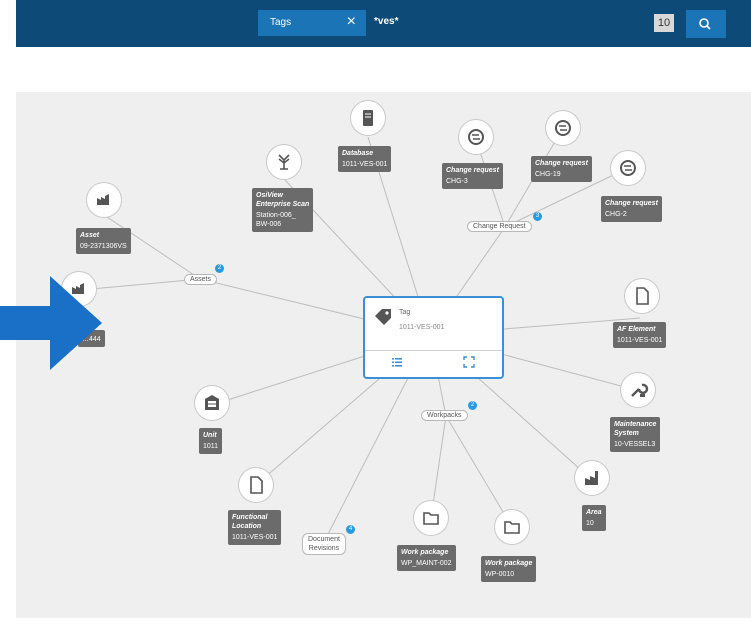  I want to click on asset-card-value: 09-2371306VS, so click(103, 246).